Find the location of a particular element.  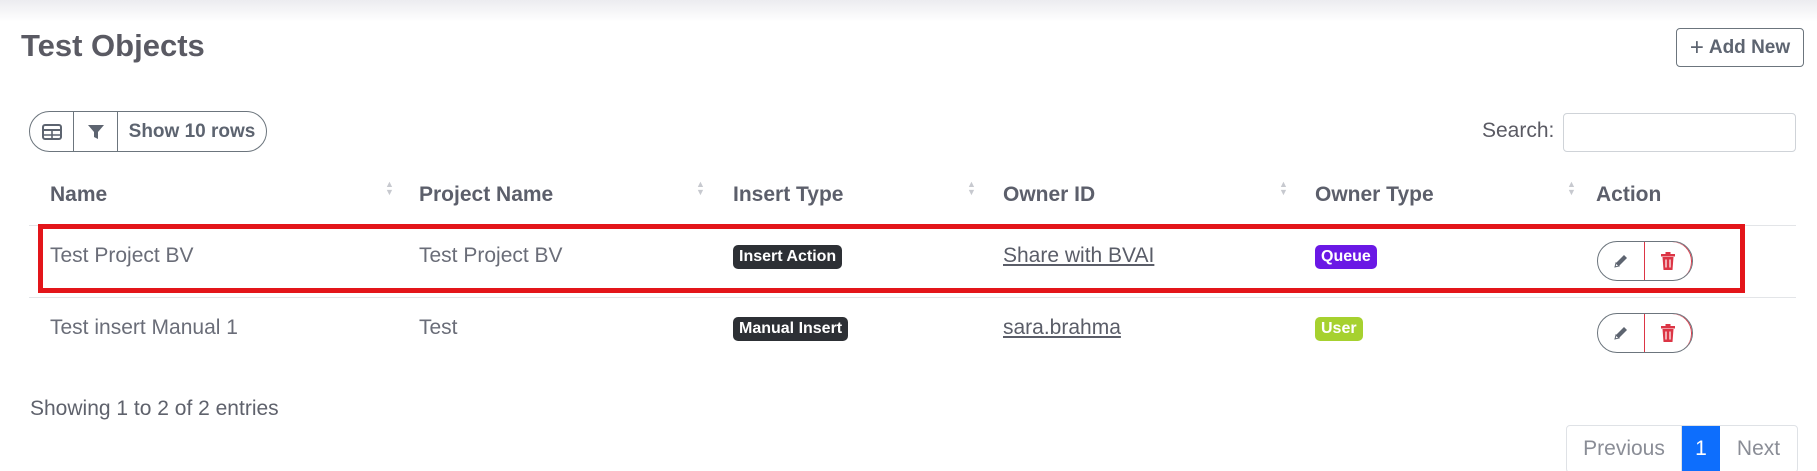

show-rows-button: Show 10 rows is located at coordinates (192, 131).